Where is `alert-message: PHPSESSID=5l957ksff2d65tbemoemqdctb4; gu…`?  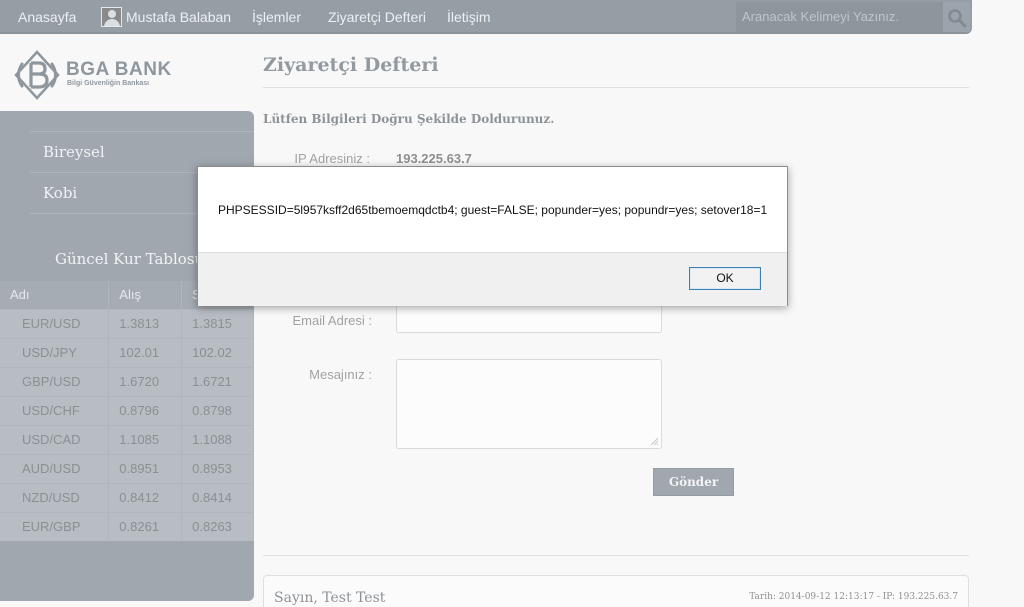 alert-message: PHPSESSID=5l957ksff2d65tbemoemqdctb4; gu… is located at coordinates (493, 210).